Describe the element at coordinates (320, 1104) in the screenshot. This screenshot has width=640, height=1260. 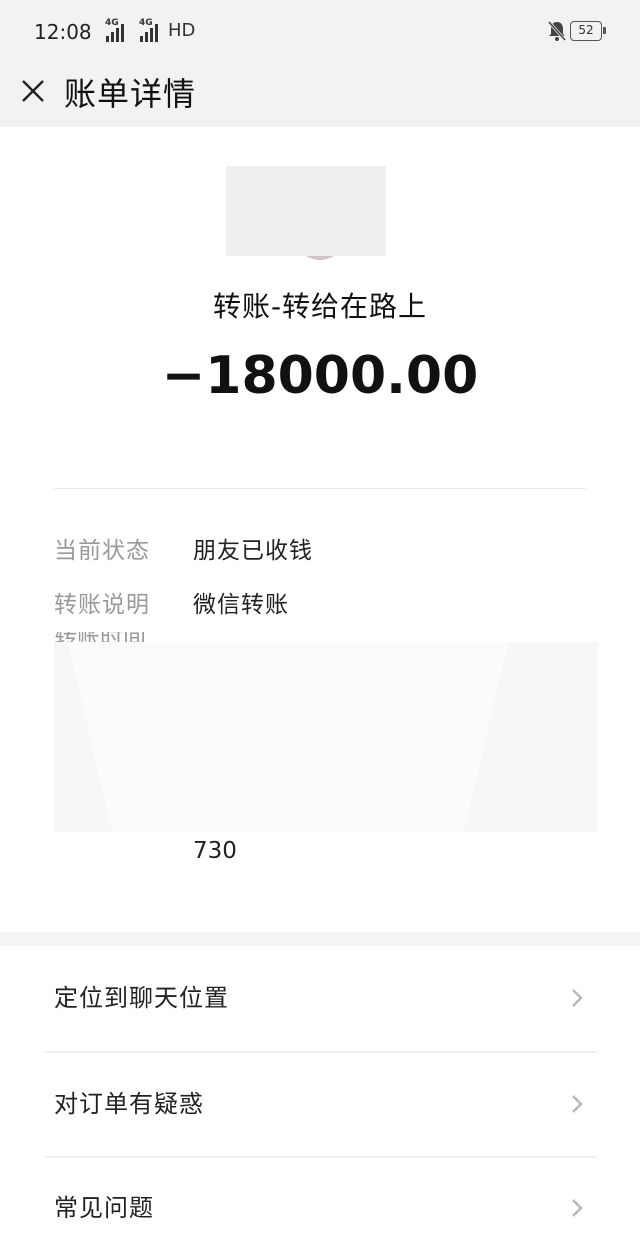
I see `menu-item-order-question: 对订单有疑惑` at that location.